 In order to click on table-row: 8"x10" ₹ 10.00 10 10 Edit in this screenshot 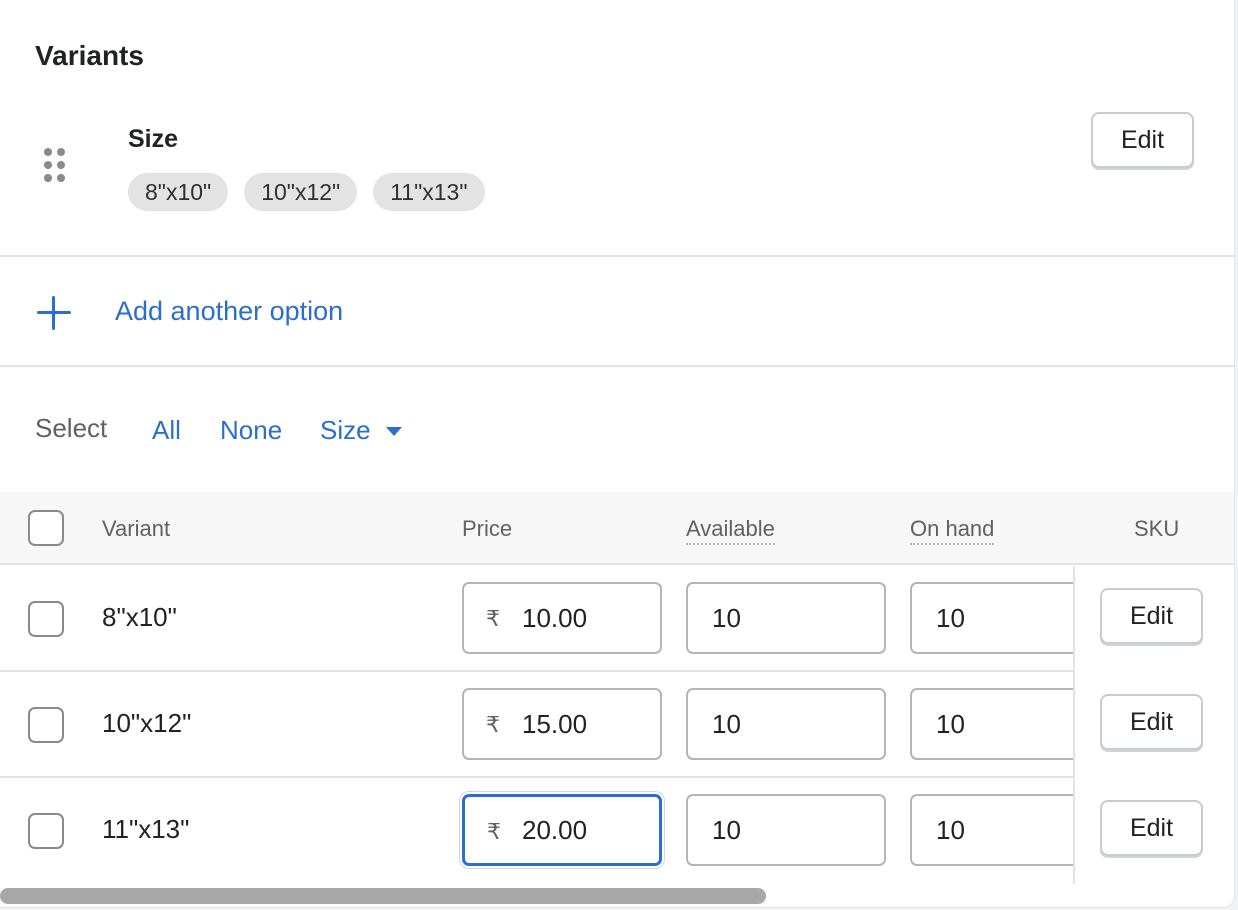, I will do `click(617, 619)`.